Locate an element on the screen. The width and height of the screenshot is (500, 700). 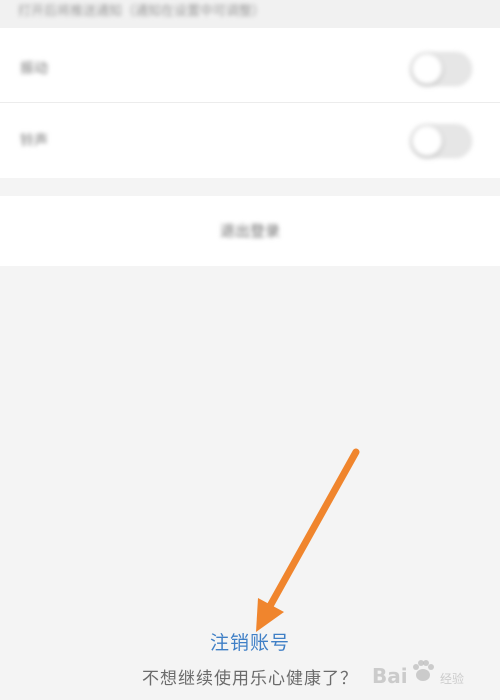
logout-label: 退出登录 is located at coordinates (249, 231).